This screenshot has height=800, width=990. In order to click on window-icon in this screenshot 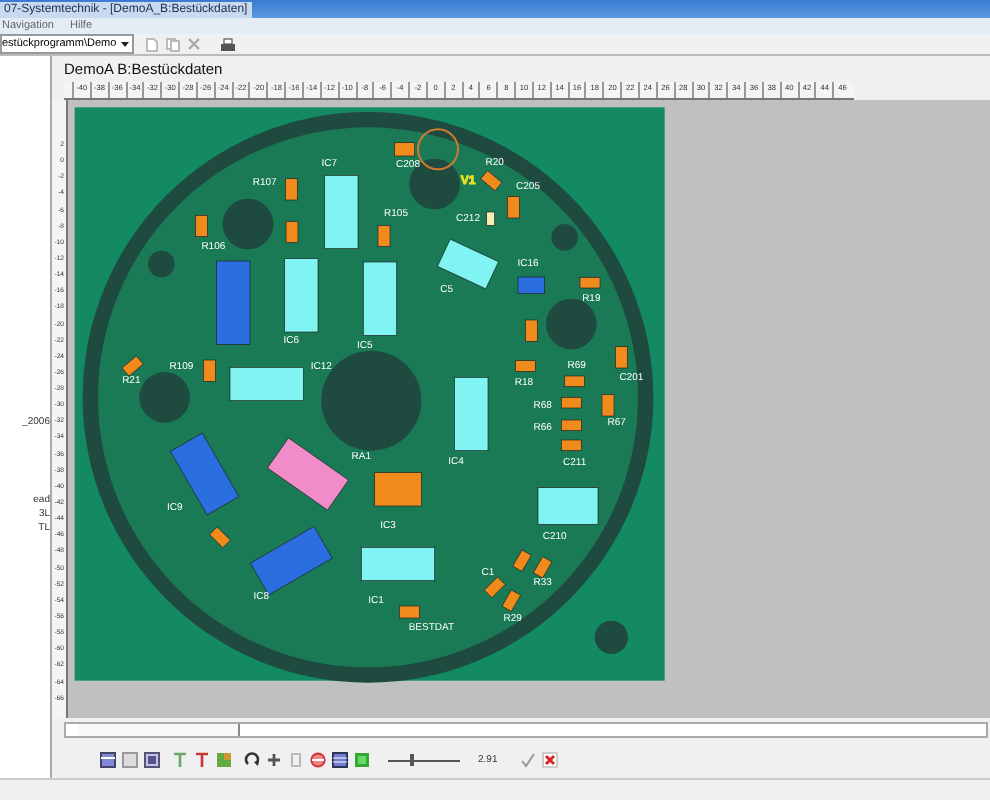, I will do `click(108, 760)`.